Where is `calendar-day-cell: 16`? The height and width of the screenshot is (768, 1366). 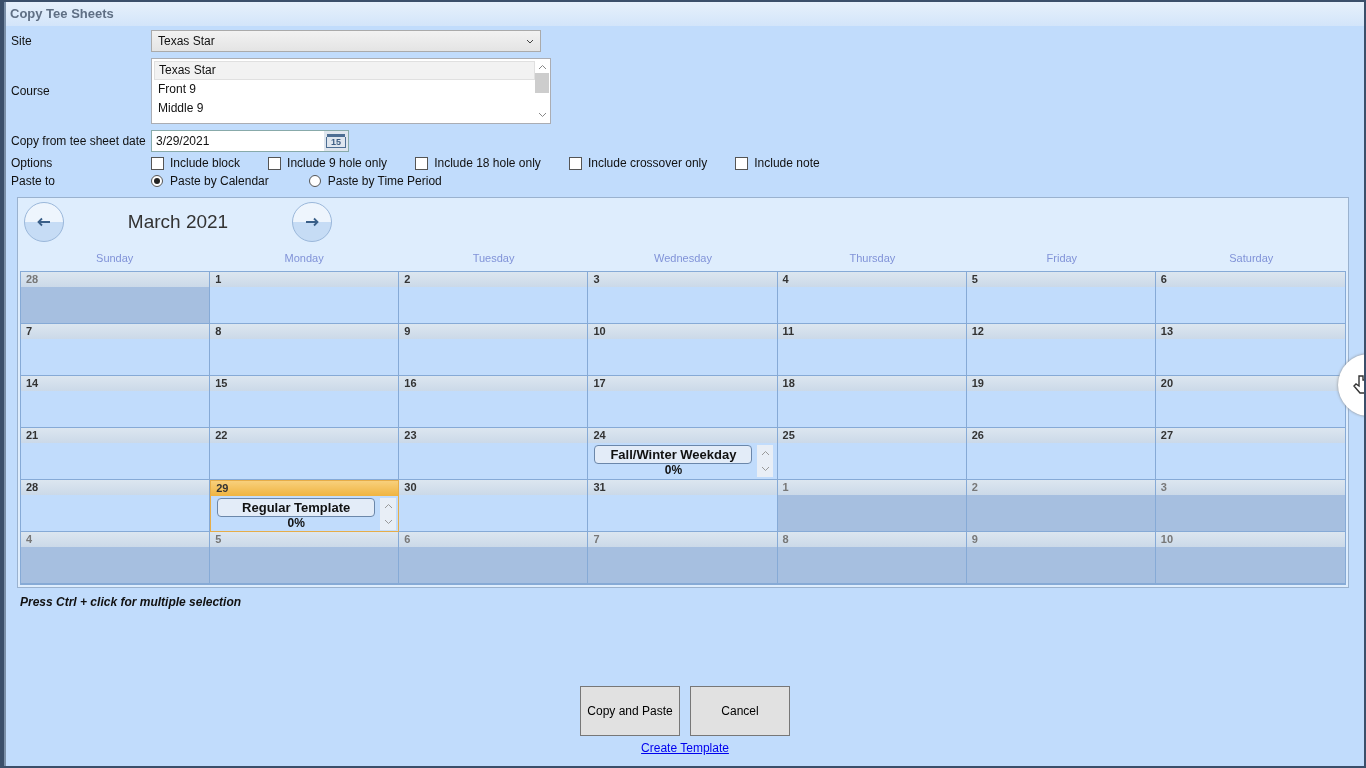
calendar-day-cell: 16 is located at coordinates (494, 402).